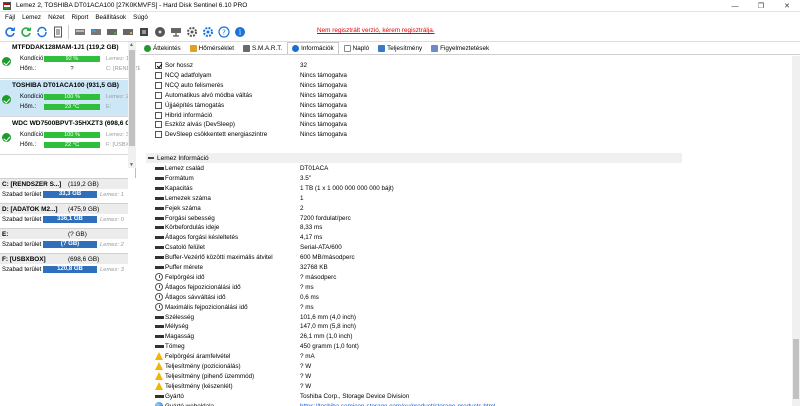 This screenshot has width=800, height=406. Describe the element at coordinates (405, 48) in the screenshot. I see `tab-label: Teljesítmény` at that location.